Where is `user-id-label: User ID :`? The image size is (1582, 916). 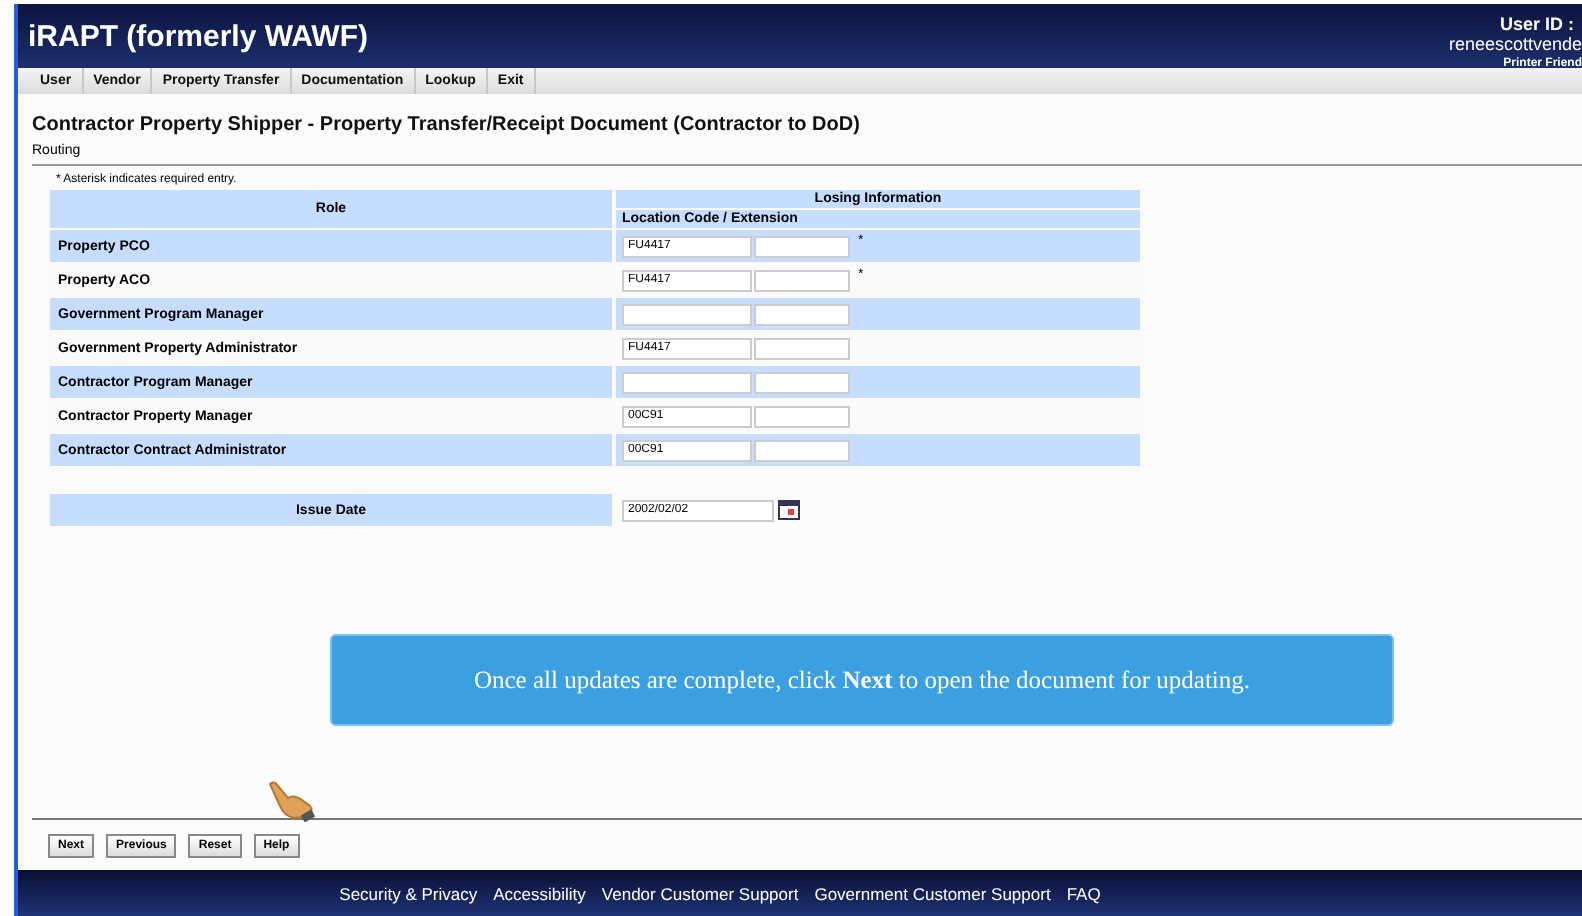
user-id-label: User ID : is located at coordinates (1536, 24).